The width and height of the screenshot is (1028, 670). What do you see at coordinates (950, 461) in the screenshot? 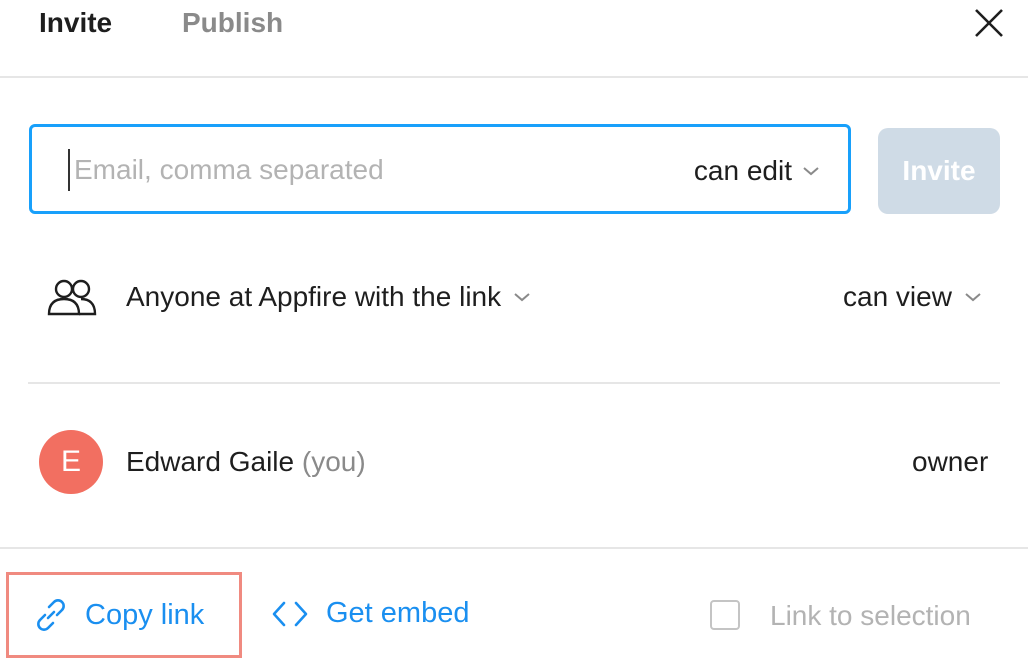
I see `member-role: owner` at bounding box center [950, 461].